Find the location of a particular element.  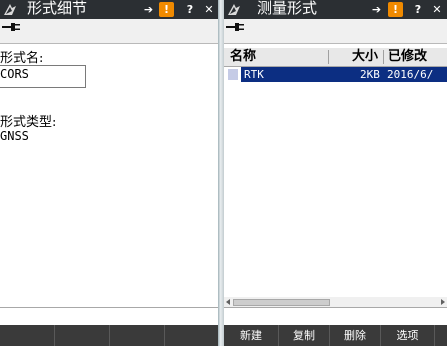

options-button: 选项 is located at coordinates (408, 335).